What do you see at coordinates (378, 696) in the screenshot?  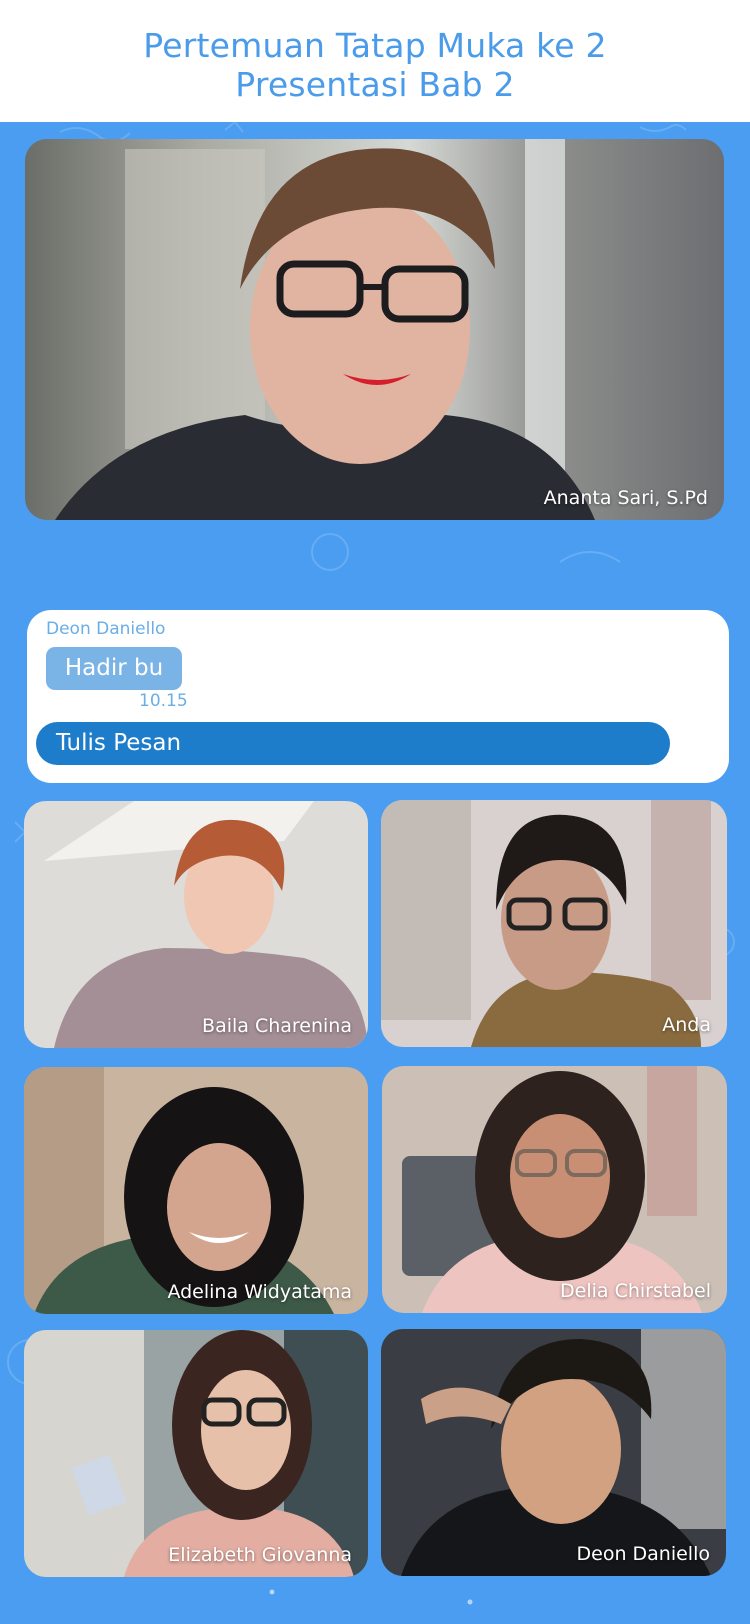 I see `chat-panel: Deon Daniello Hadir bu 10.15 Tulis Pesan` at bounding box center [378, 696].